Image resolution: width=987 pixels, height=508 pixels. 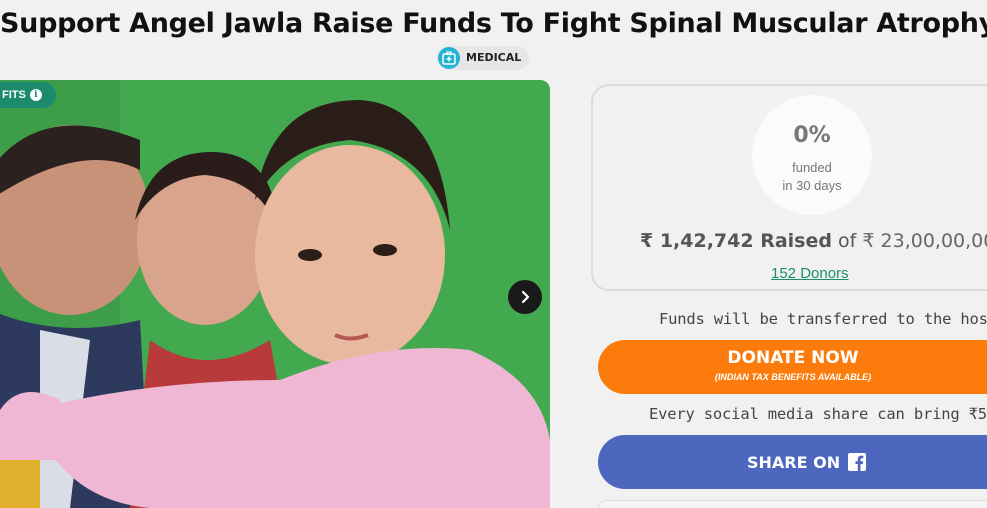 What do you see at coordinates (810, 273) in the screenshot?
I see `donors-link: 152 Donors` at bounding box center [810, 273].